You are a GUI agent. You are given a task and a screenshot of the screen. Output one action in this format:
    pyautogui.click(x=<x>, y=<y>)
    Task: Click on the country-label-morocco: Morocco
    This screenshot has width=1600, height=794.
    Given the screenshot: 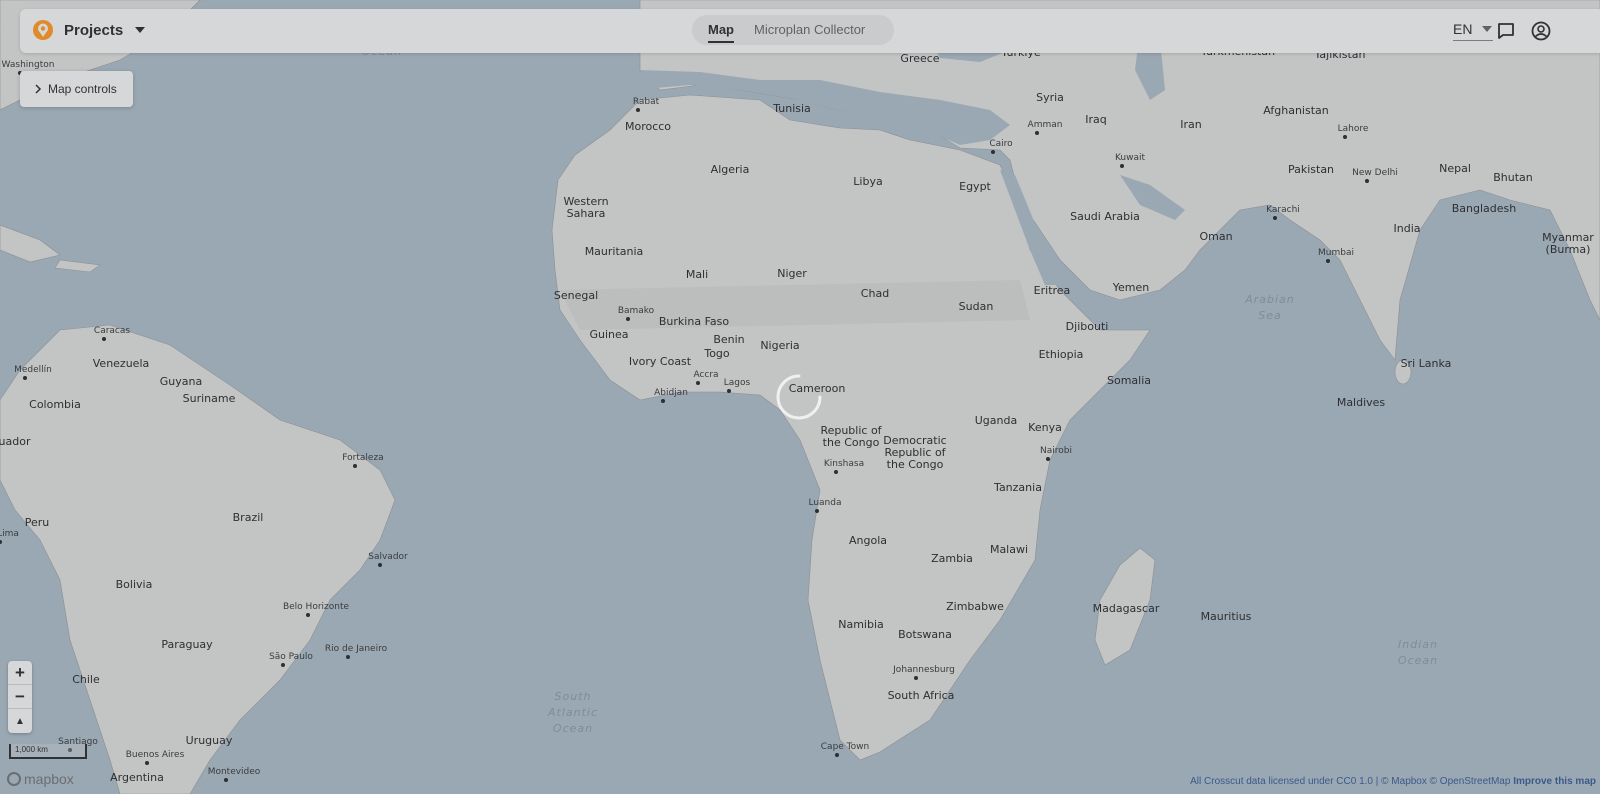 What is the action you would take?
    pyautogui.click(x=648, y=126)
    